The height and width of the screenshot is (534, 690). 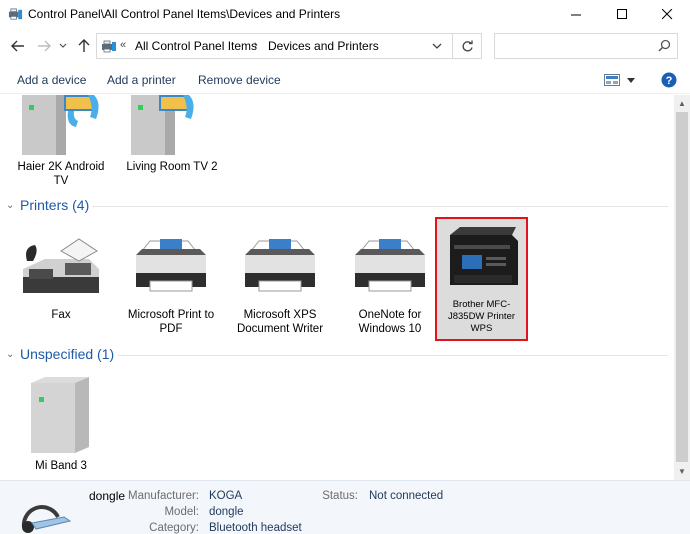 I want to click on arrow-left-icon, so click(x=17, y=46).